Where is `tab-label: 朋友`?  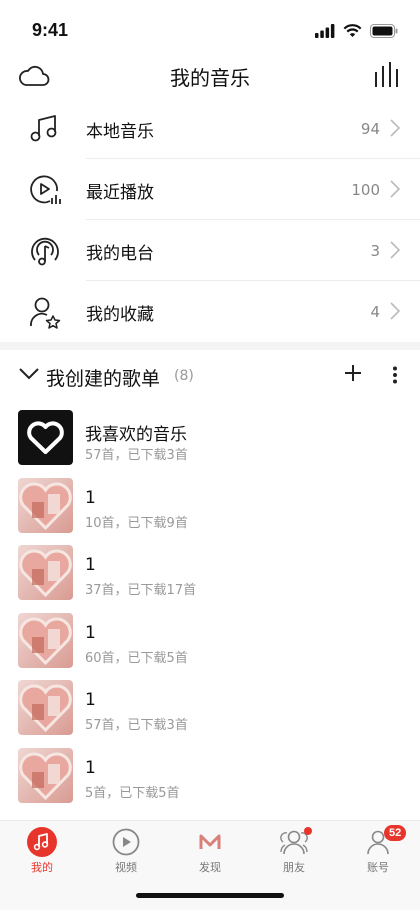
tab-label: 朋友 is located at coordinates (294, 867).